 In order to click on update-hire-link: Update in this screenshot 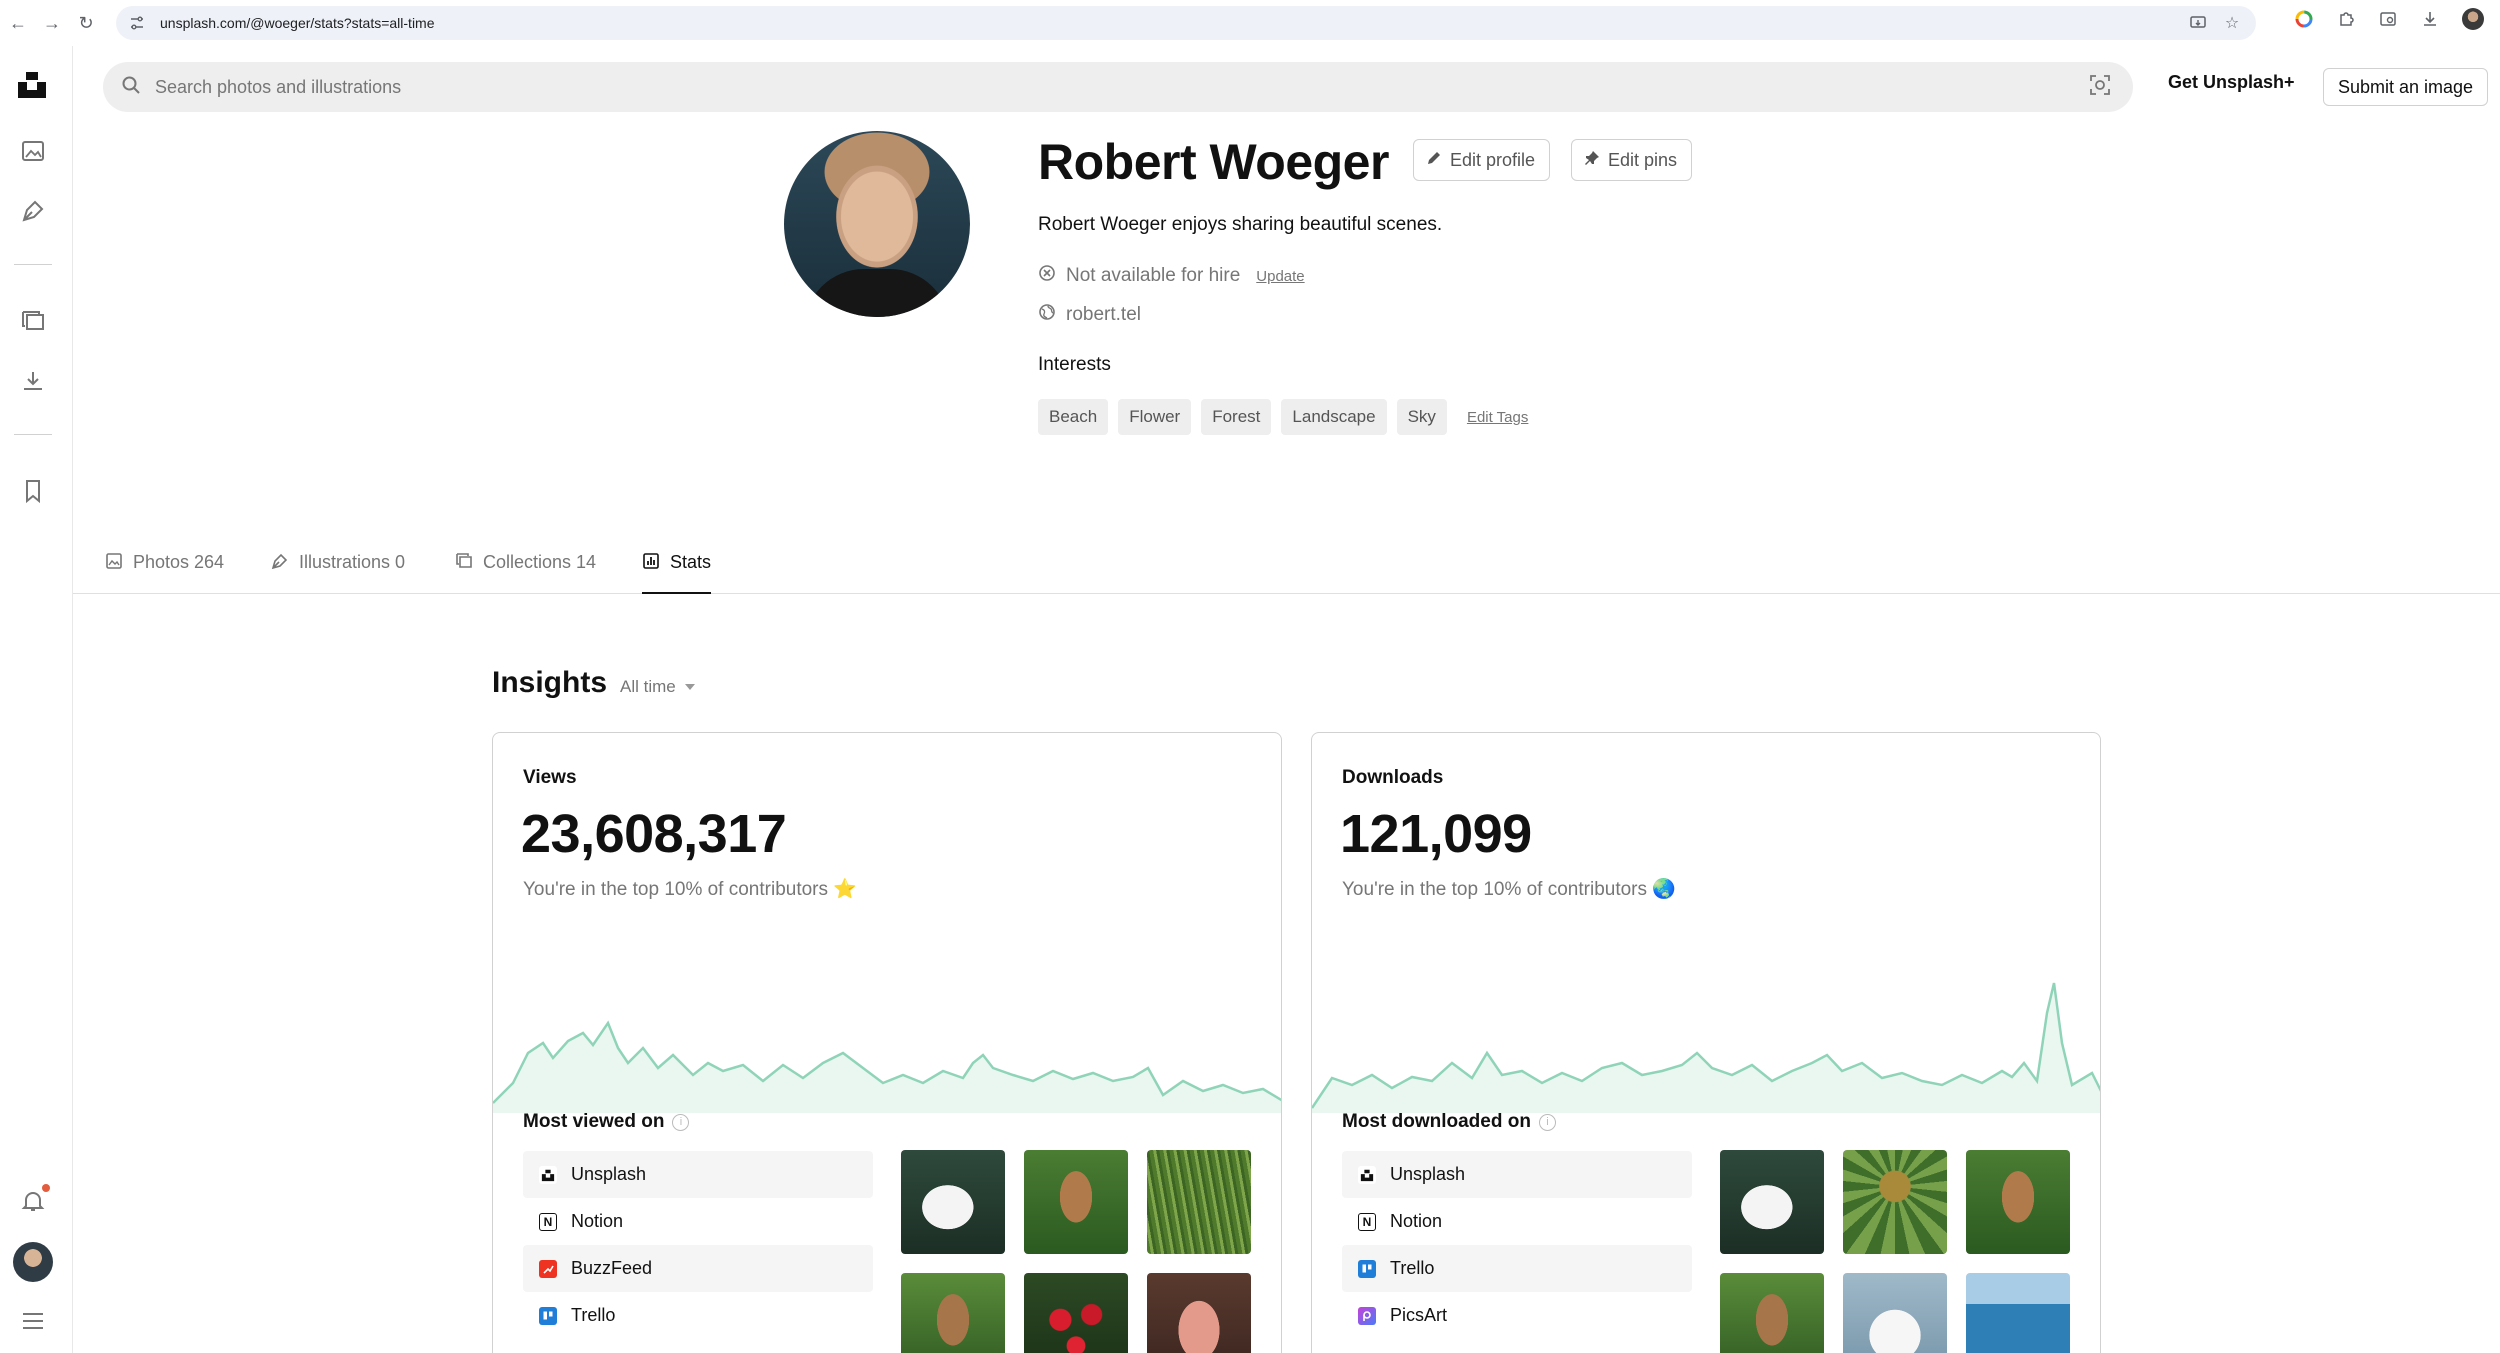, I will do `click(1280, 276)`.